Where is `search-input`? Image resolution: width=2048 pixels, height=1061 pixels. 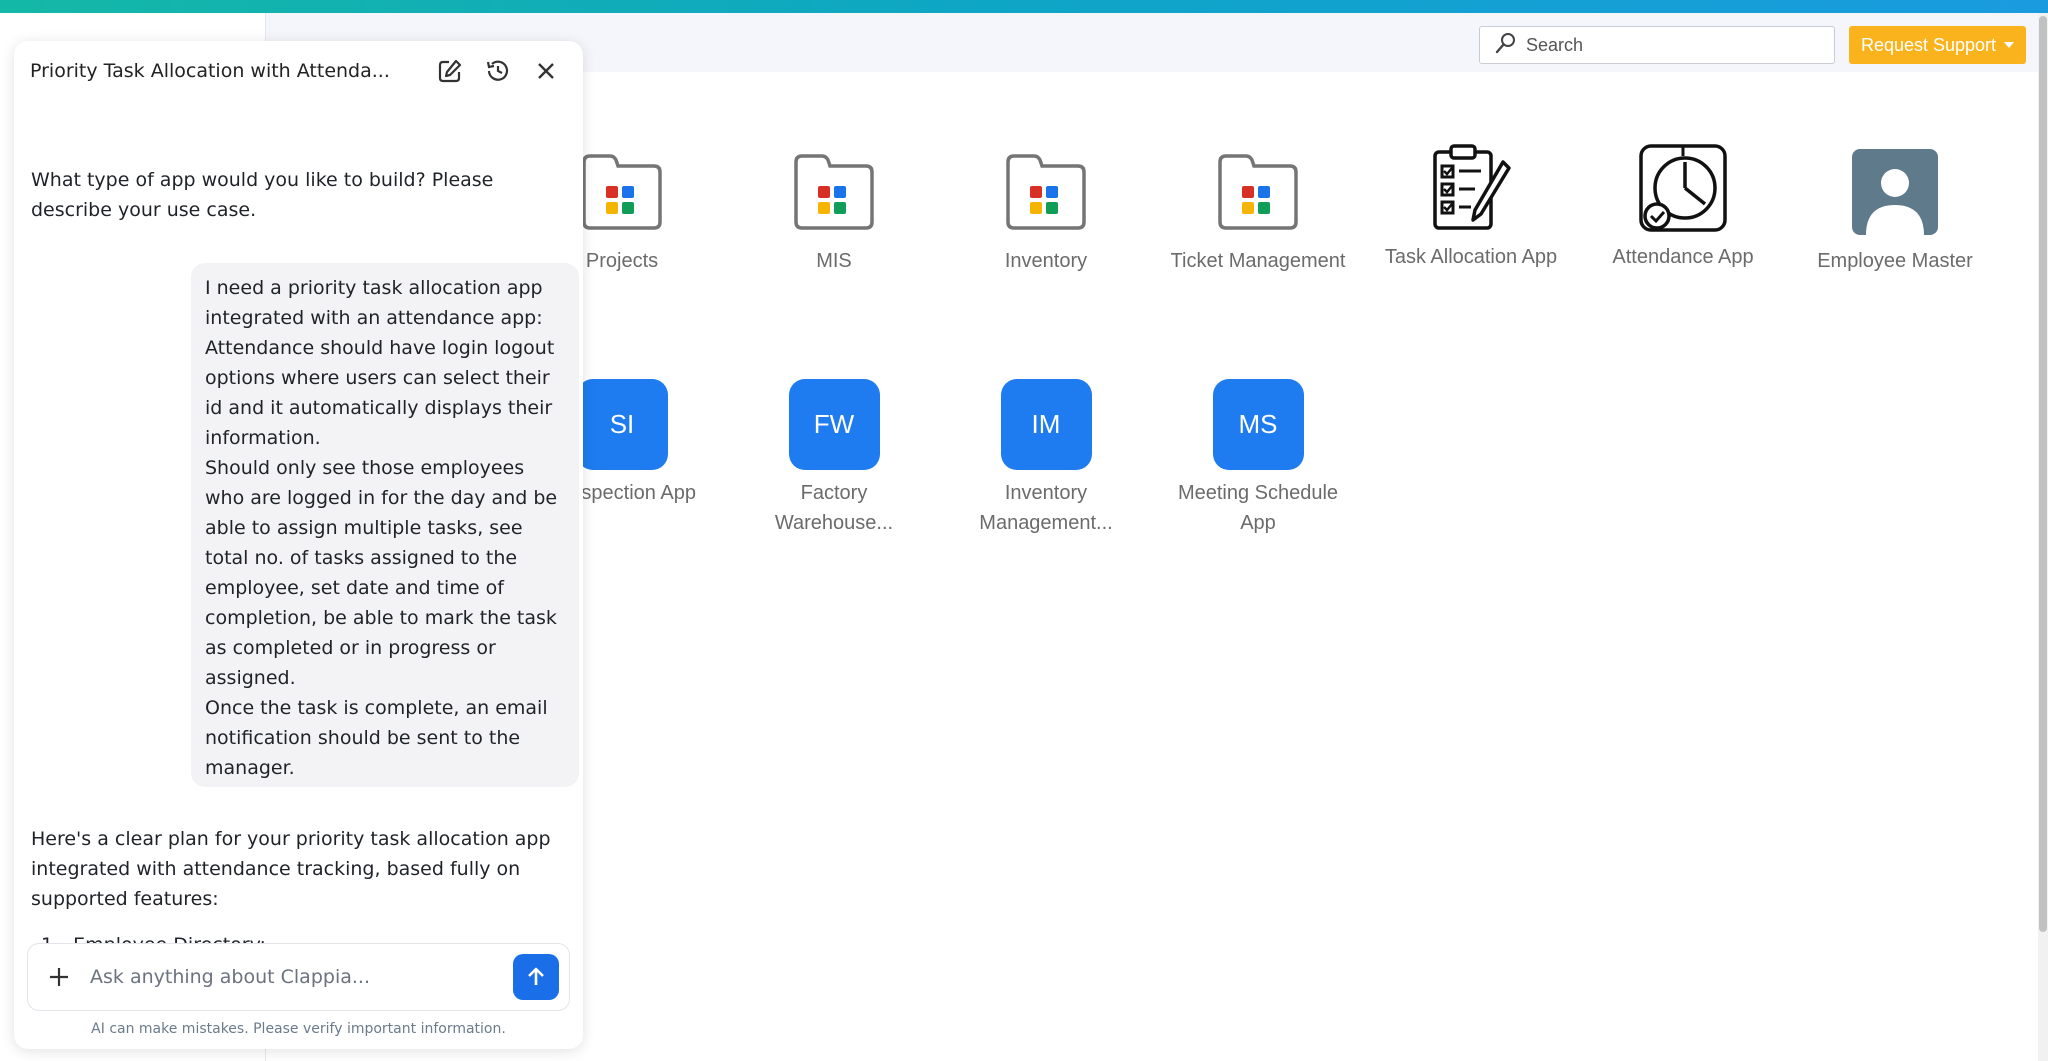
search-input is located at coordinates (1676, 45).